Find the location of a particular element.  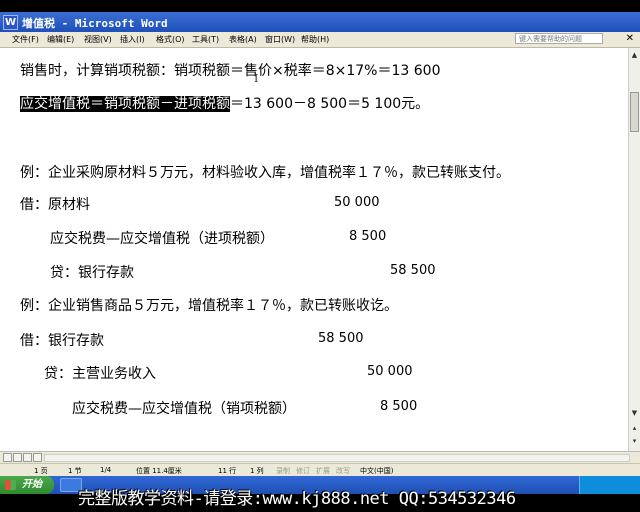

status-ext: 扩展 is located at coordinates (323, 471).